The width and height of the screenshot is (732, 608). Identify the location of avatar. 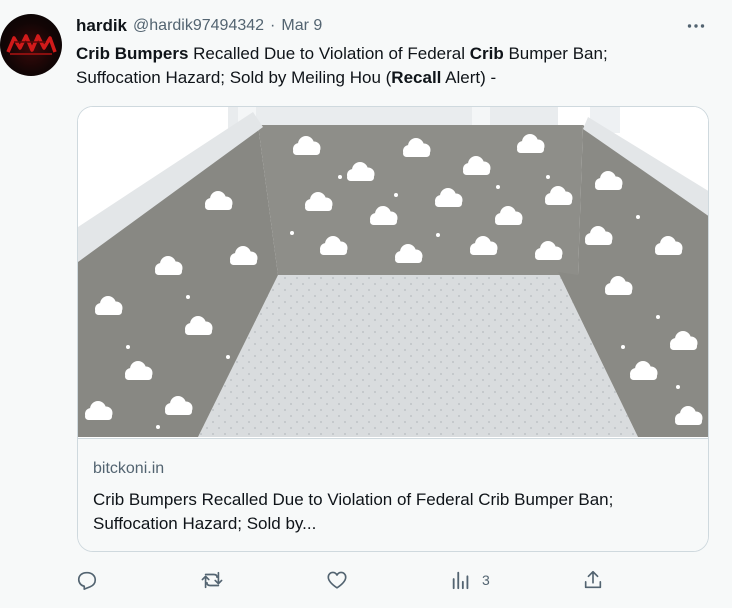
(31, 45).